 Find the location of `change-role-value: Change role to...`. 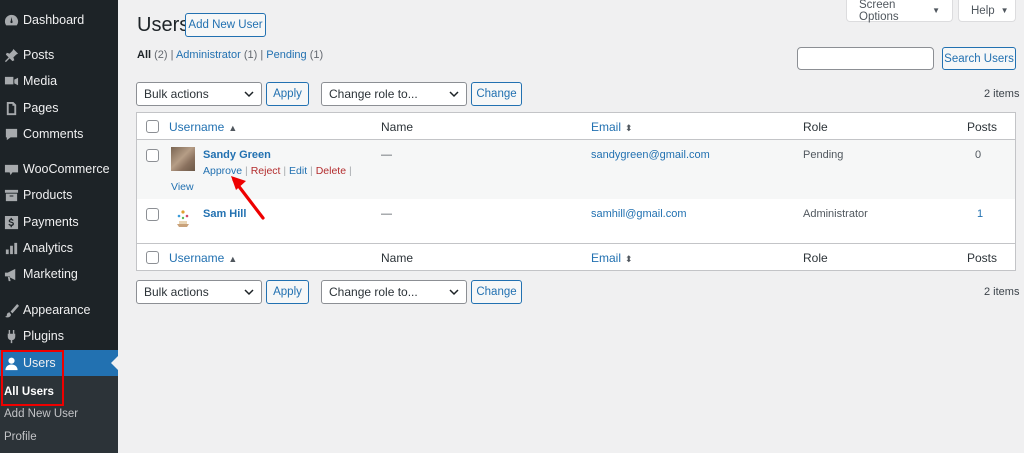

change-role-value: Change role to... is located at coordinates (373, 94).